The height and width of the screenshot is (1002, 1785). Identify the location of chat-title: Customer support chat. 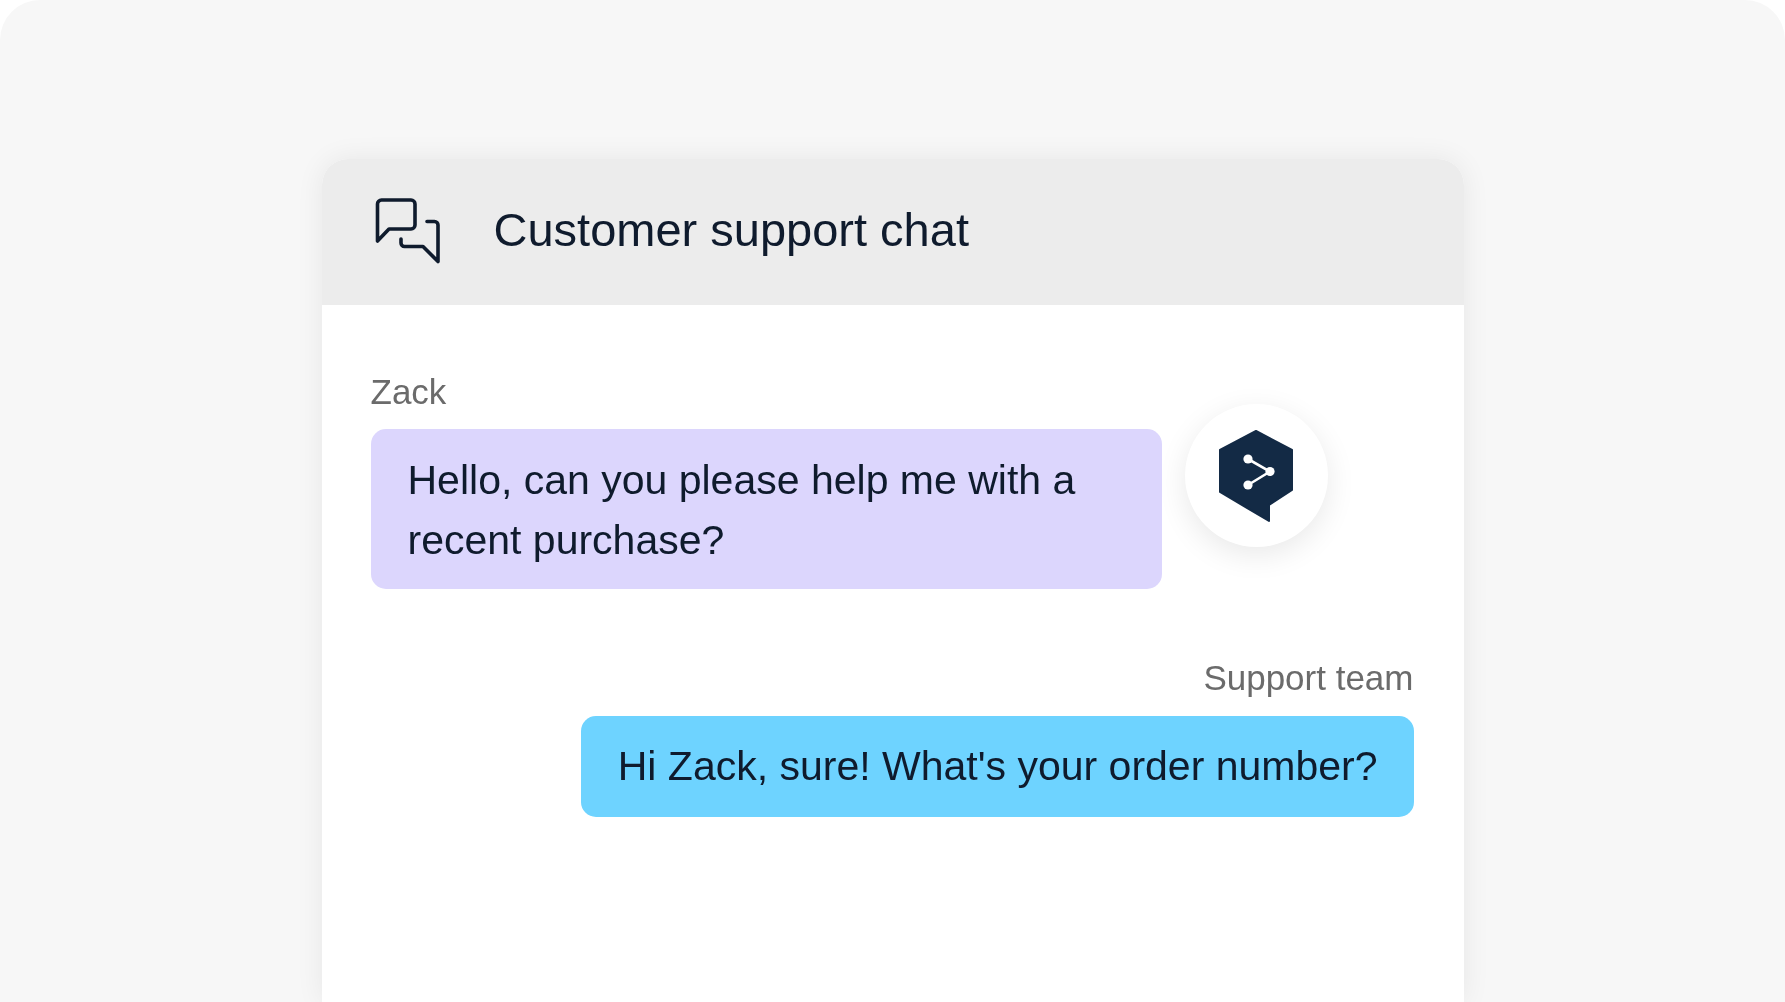
(731, 230).